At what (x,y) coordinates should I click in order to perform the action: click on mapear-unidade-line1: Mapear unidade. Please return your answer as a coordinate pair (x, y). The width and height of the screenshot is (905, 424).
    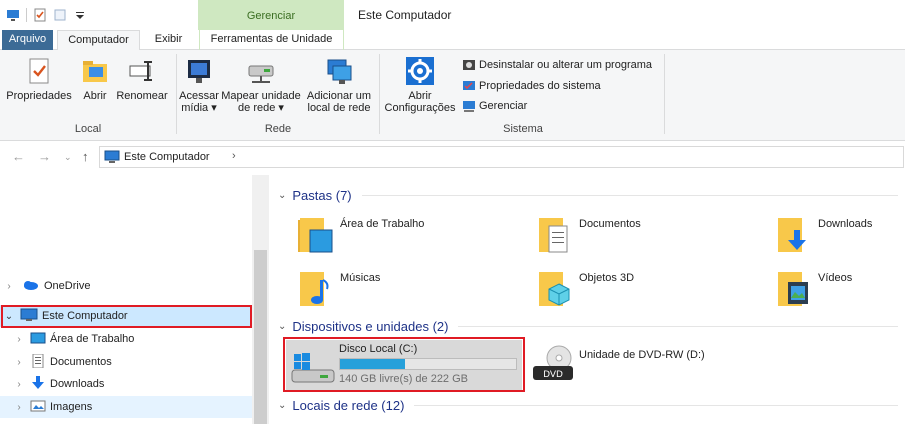
    Looking at the image, I should click on (261, 96).